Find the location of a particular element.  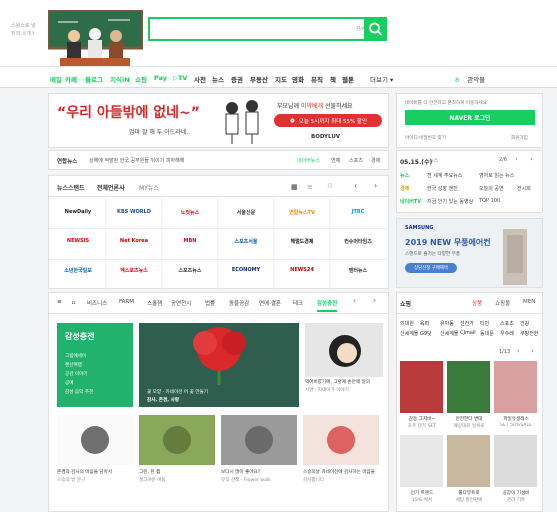

list-view-icon: ≡ is located at coordinates (310, 187).